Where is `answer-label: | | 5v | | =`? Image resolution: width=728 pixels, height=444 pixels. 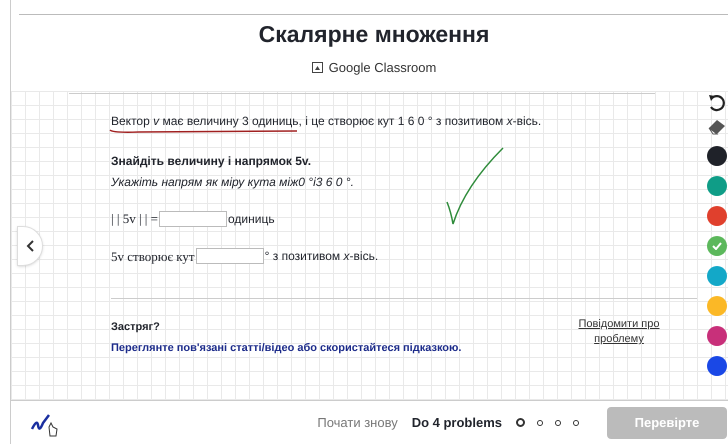
answer-label: | | 5v | | = is located at coordinates (134, 219).